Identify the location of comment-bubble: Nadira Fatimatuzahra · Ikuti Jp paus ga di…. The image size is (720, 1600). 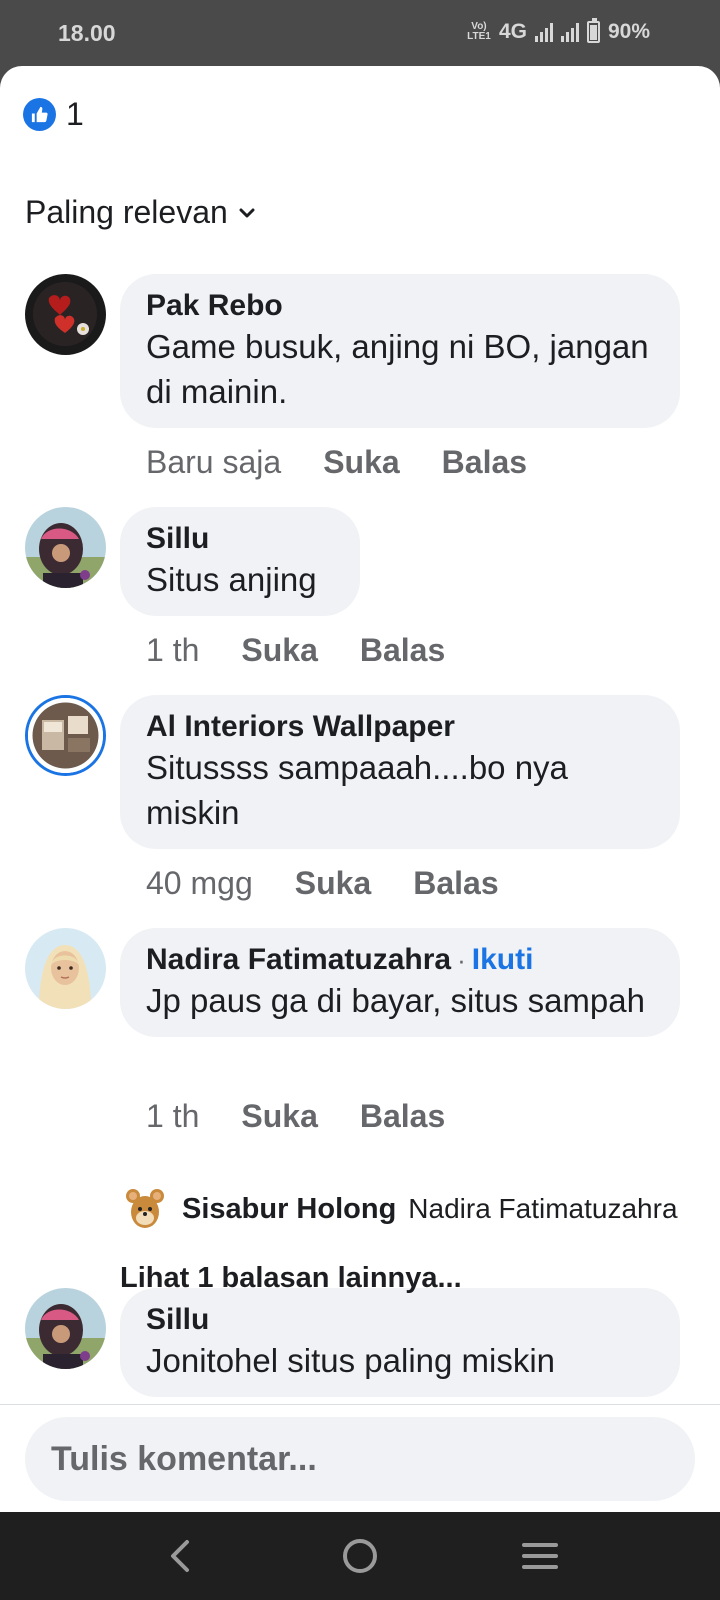
(400, 982).